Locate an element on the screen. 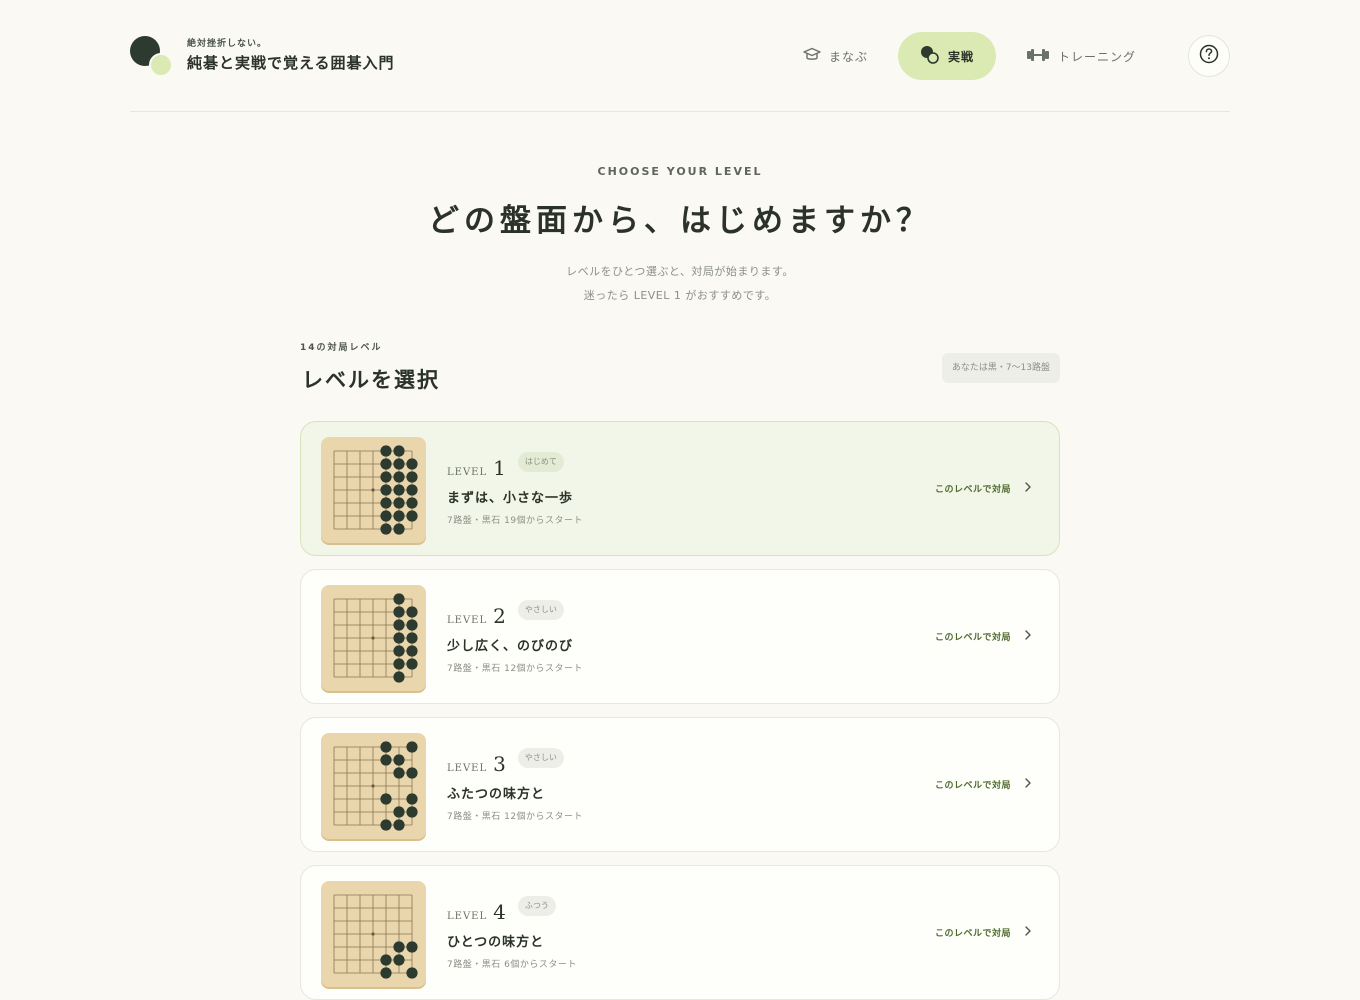 This screenshot has width=1360, height=1000. help-button is located at coordinates (1209, 56).